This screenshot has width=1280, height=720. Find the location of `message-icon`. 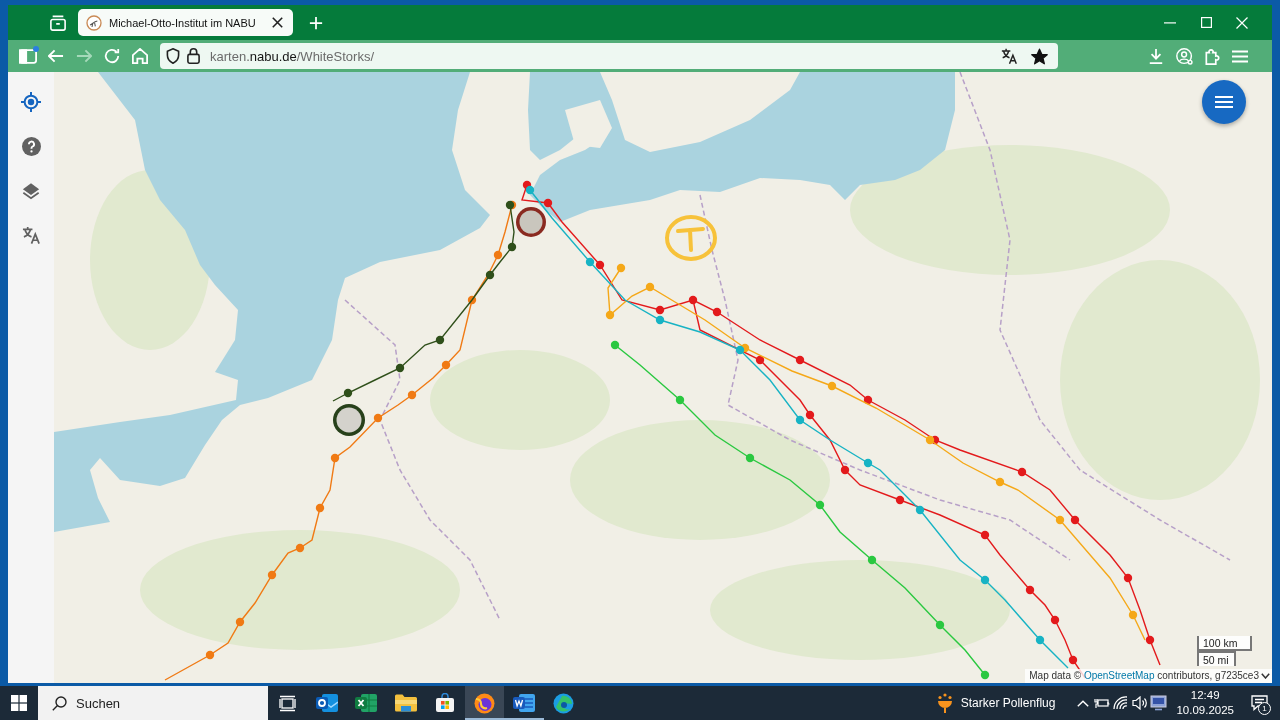

message-icon is located at coordinates (1259, 703).